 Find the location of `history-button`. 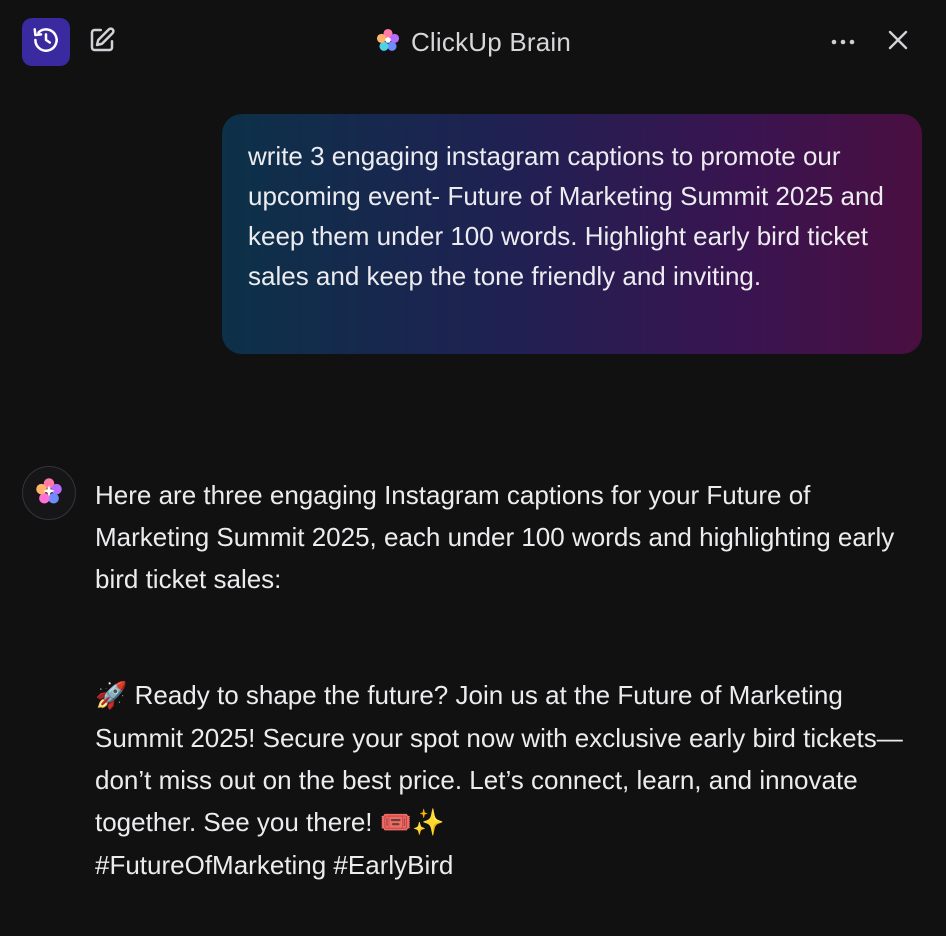

history-button is located at coordinates (46, 42).